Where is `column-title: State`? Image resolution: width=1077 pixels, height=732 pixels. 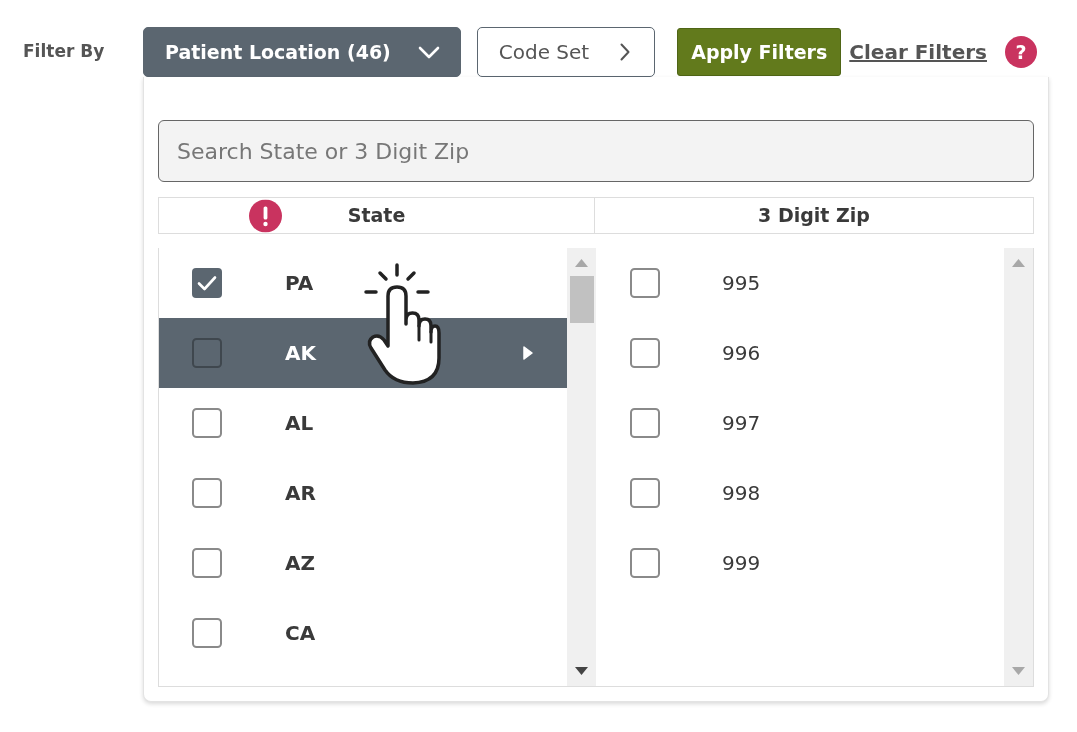 column-title: State is located at coordinates (376, 215).